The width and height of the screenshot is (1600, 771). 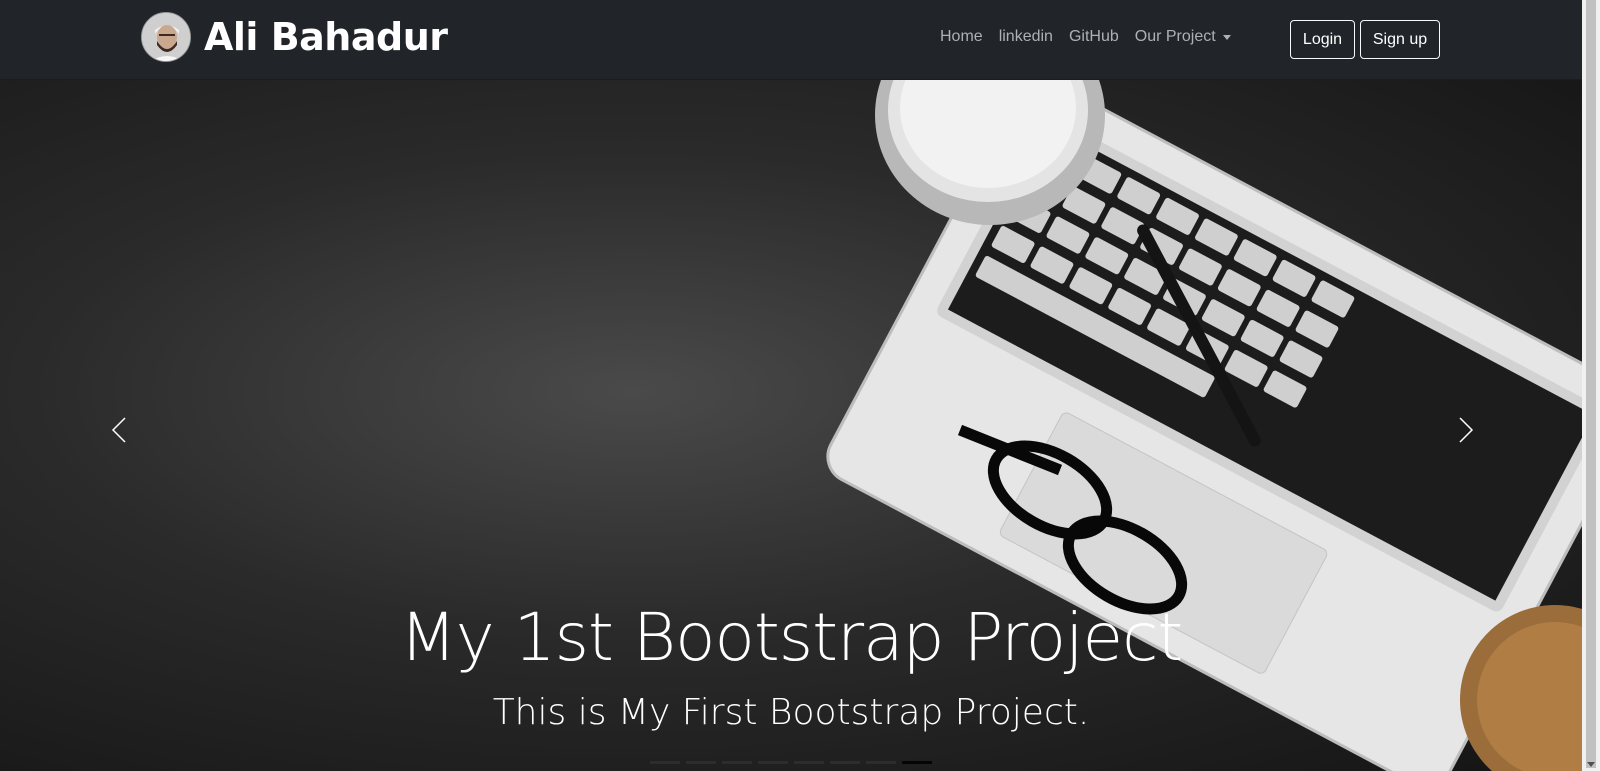 What do you see at coordinates (961, 37) in the screenshot?
I see `nav-link-home: Home` at bounding box center [961, 37].